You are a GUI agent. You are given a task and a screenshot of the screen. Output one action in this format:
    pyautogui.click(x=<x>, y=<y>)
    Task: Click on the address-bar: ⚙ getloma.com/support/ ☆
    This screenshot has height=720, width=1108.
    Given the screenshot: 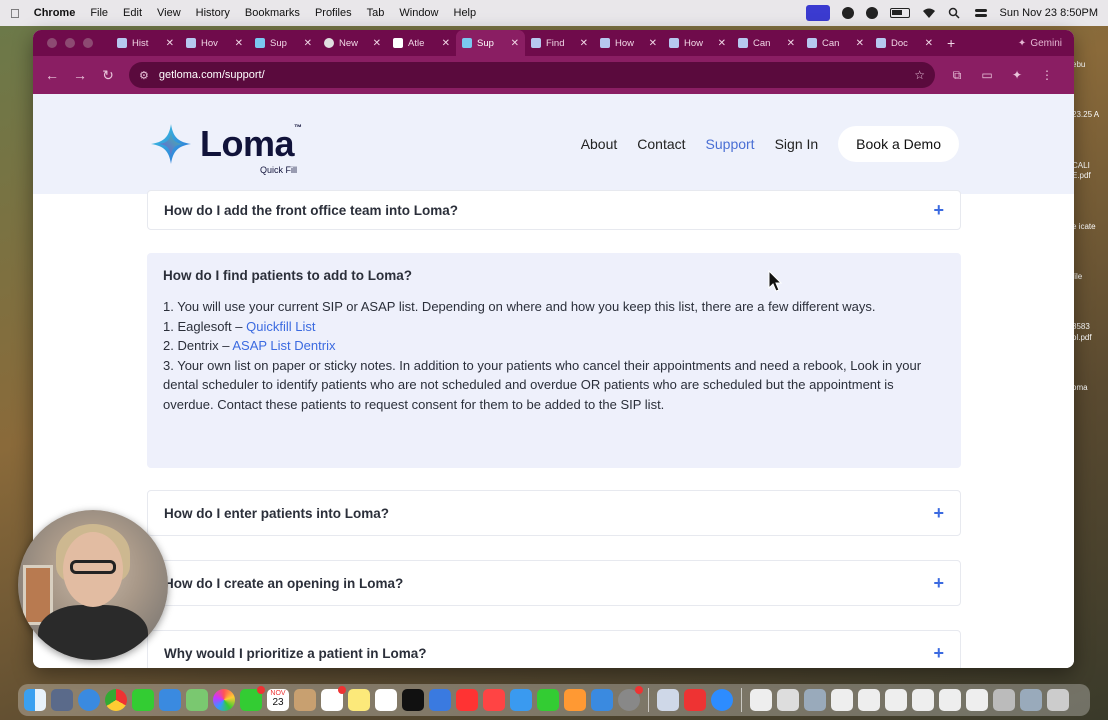 What is the action you would take?
    pyautogui.click(x=532, y=75)
    